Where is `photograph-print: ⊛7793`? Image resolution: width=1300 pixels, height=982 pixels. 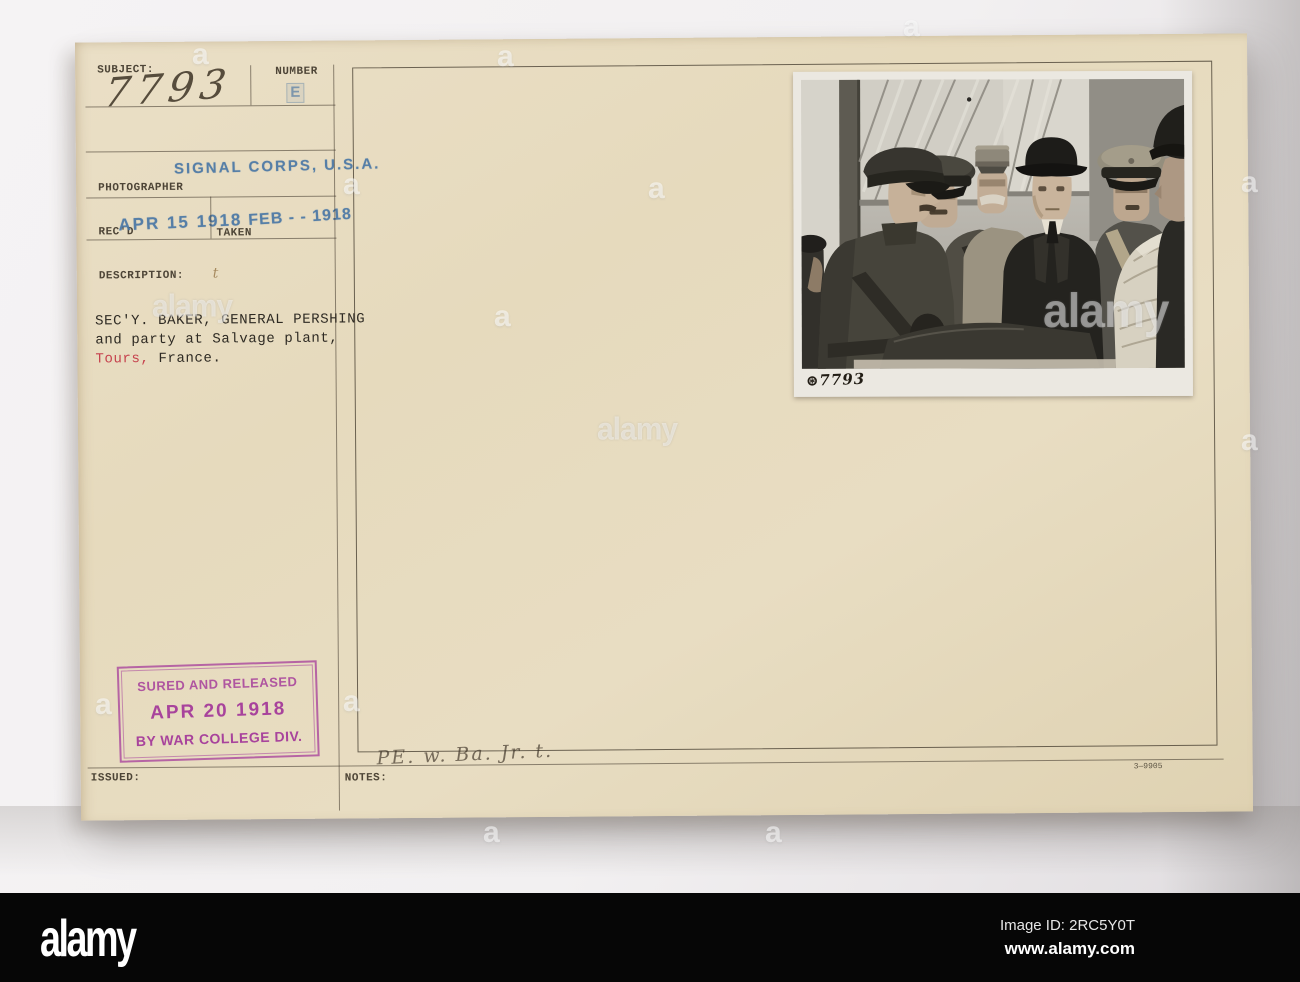 photograph-print: ⊛7793 is located at coordinates (993, 233).